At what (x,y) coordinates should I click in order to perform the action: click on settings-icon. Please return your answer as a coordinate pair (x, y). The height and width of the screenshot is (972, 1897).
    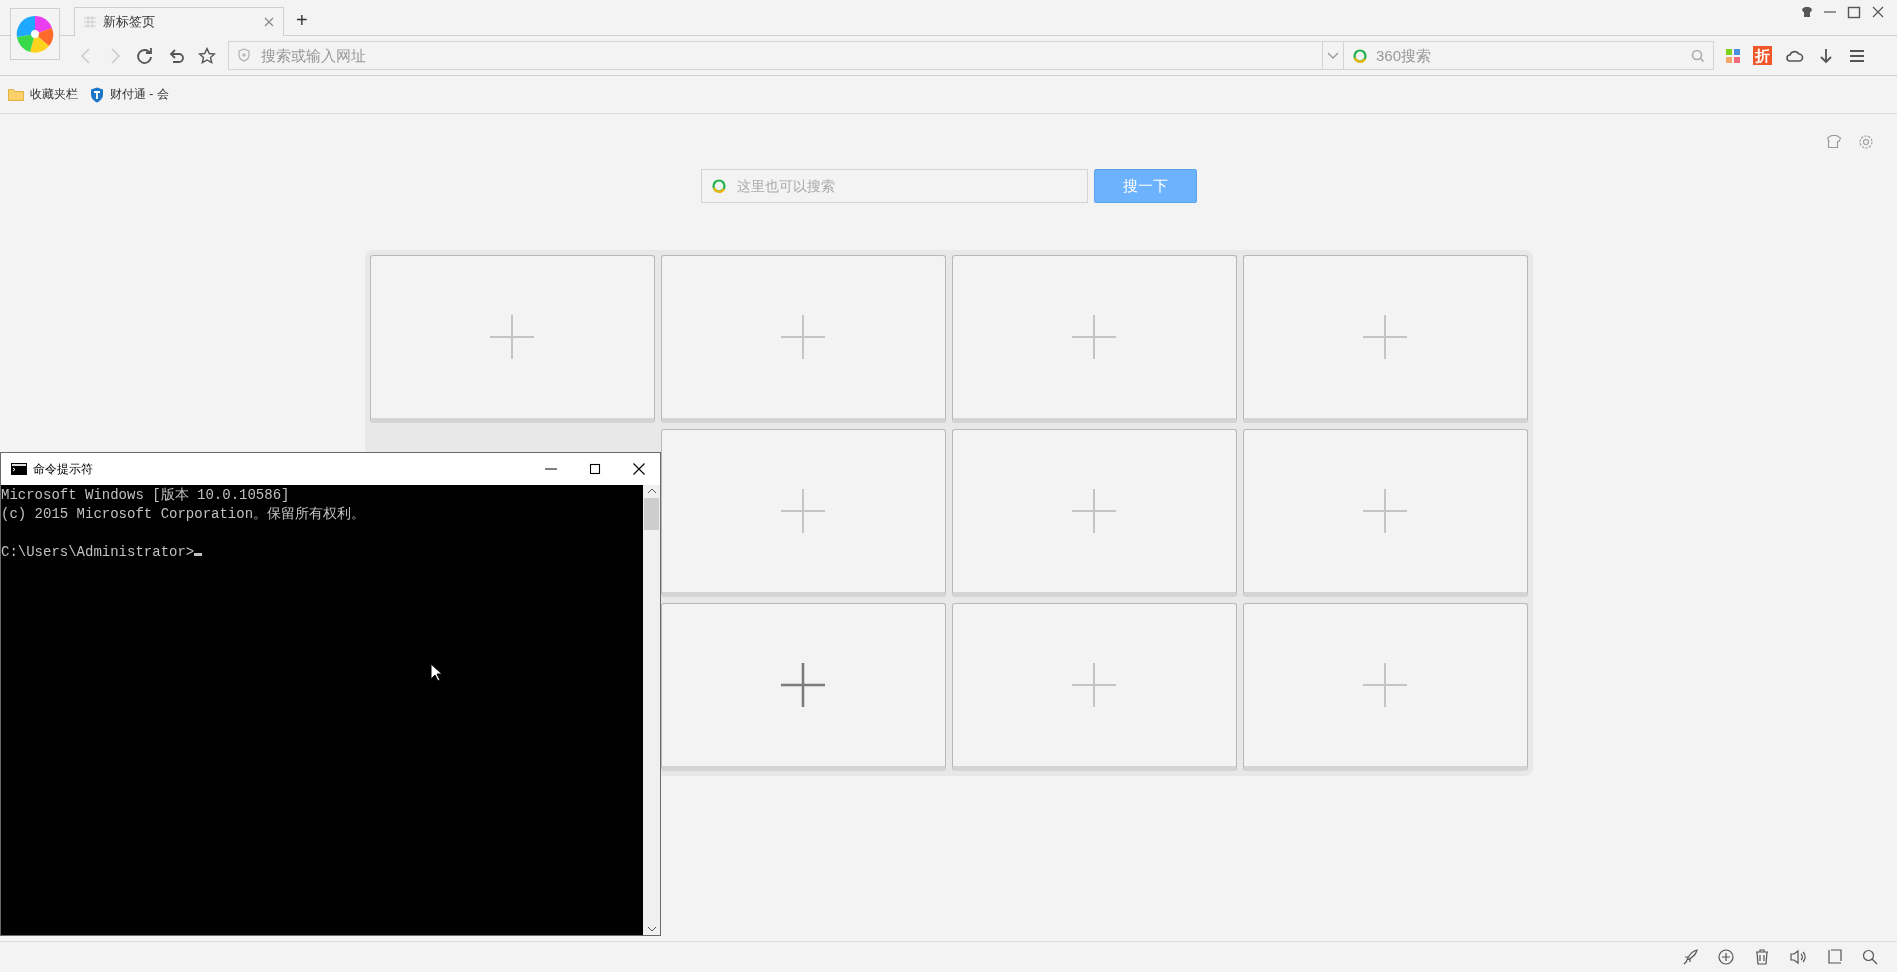
    Looking at the image, I should click on (1866, 142).